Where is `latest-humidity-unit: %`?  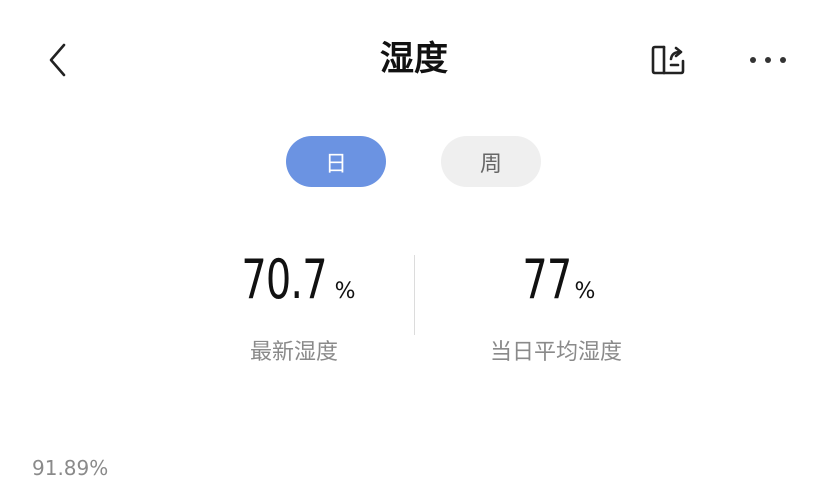 latest-humidity-unit: % is located at coordinates (345, 291).